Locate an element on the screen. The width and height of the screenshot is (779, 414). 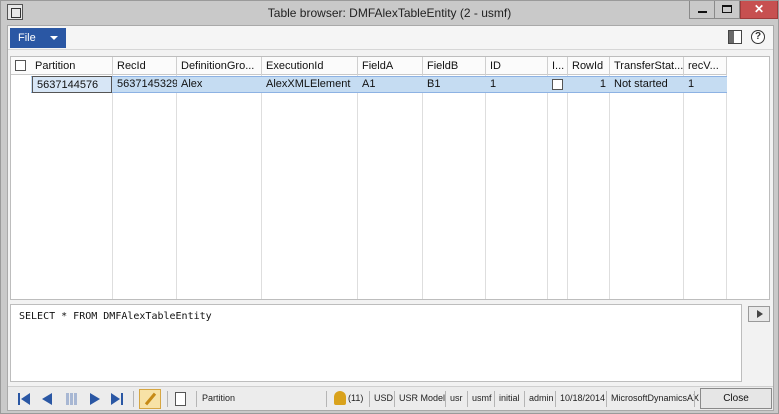
maximize-icon is located at coordinates (727, 9).